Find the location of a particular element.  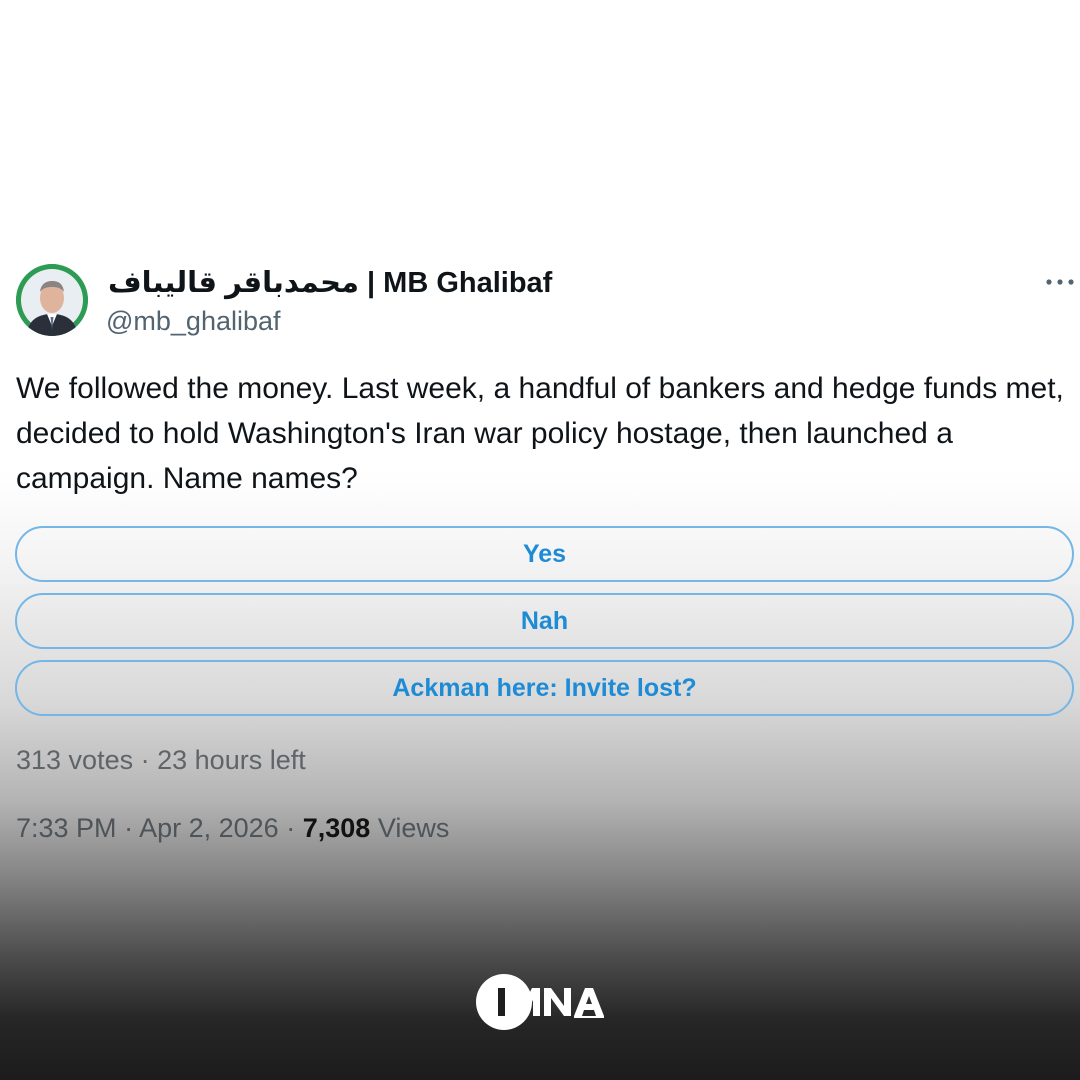

views-label: Views is located at coordinates (413, 828).